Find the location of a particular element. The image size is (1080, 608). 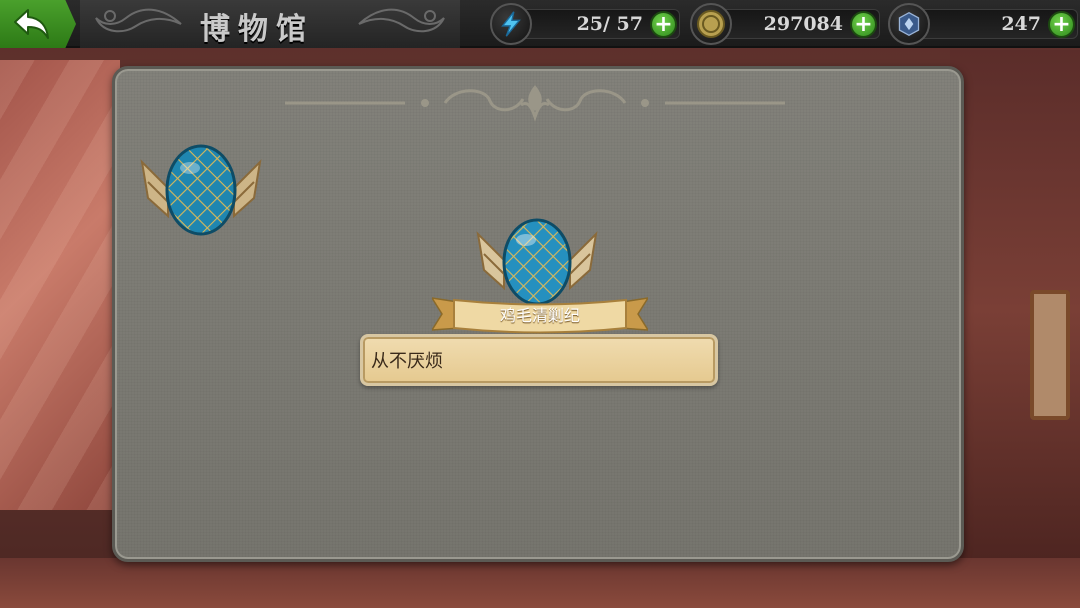

energy-bar: 25/ 57 + is located at coordinates (600, 24).